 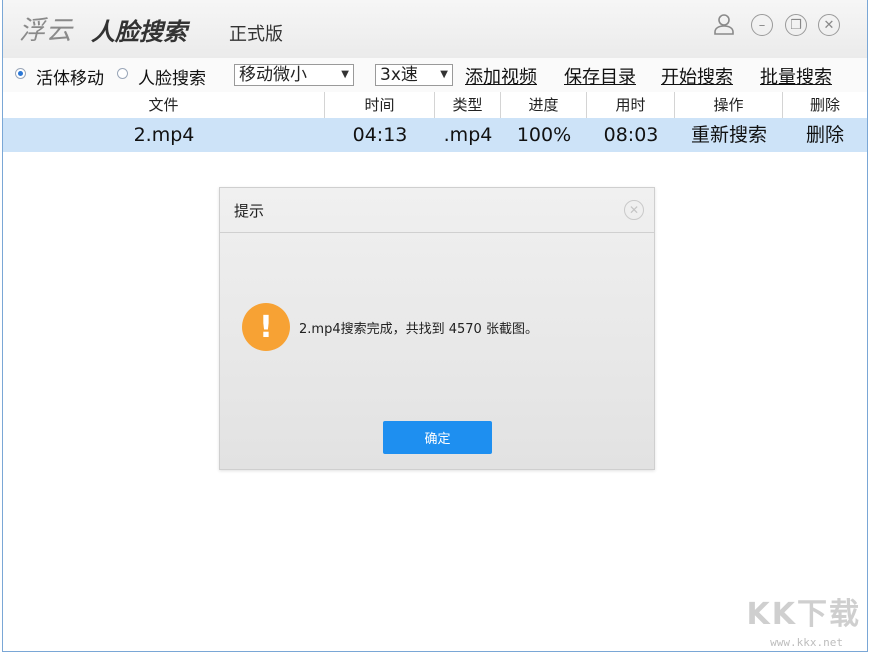 I want to click on column-header-time: 时间, so click(x=380, y=105).